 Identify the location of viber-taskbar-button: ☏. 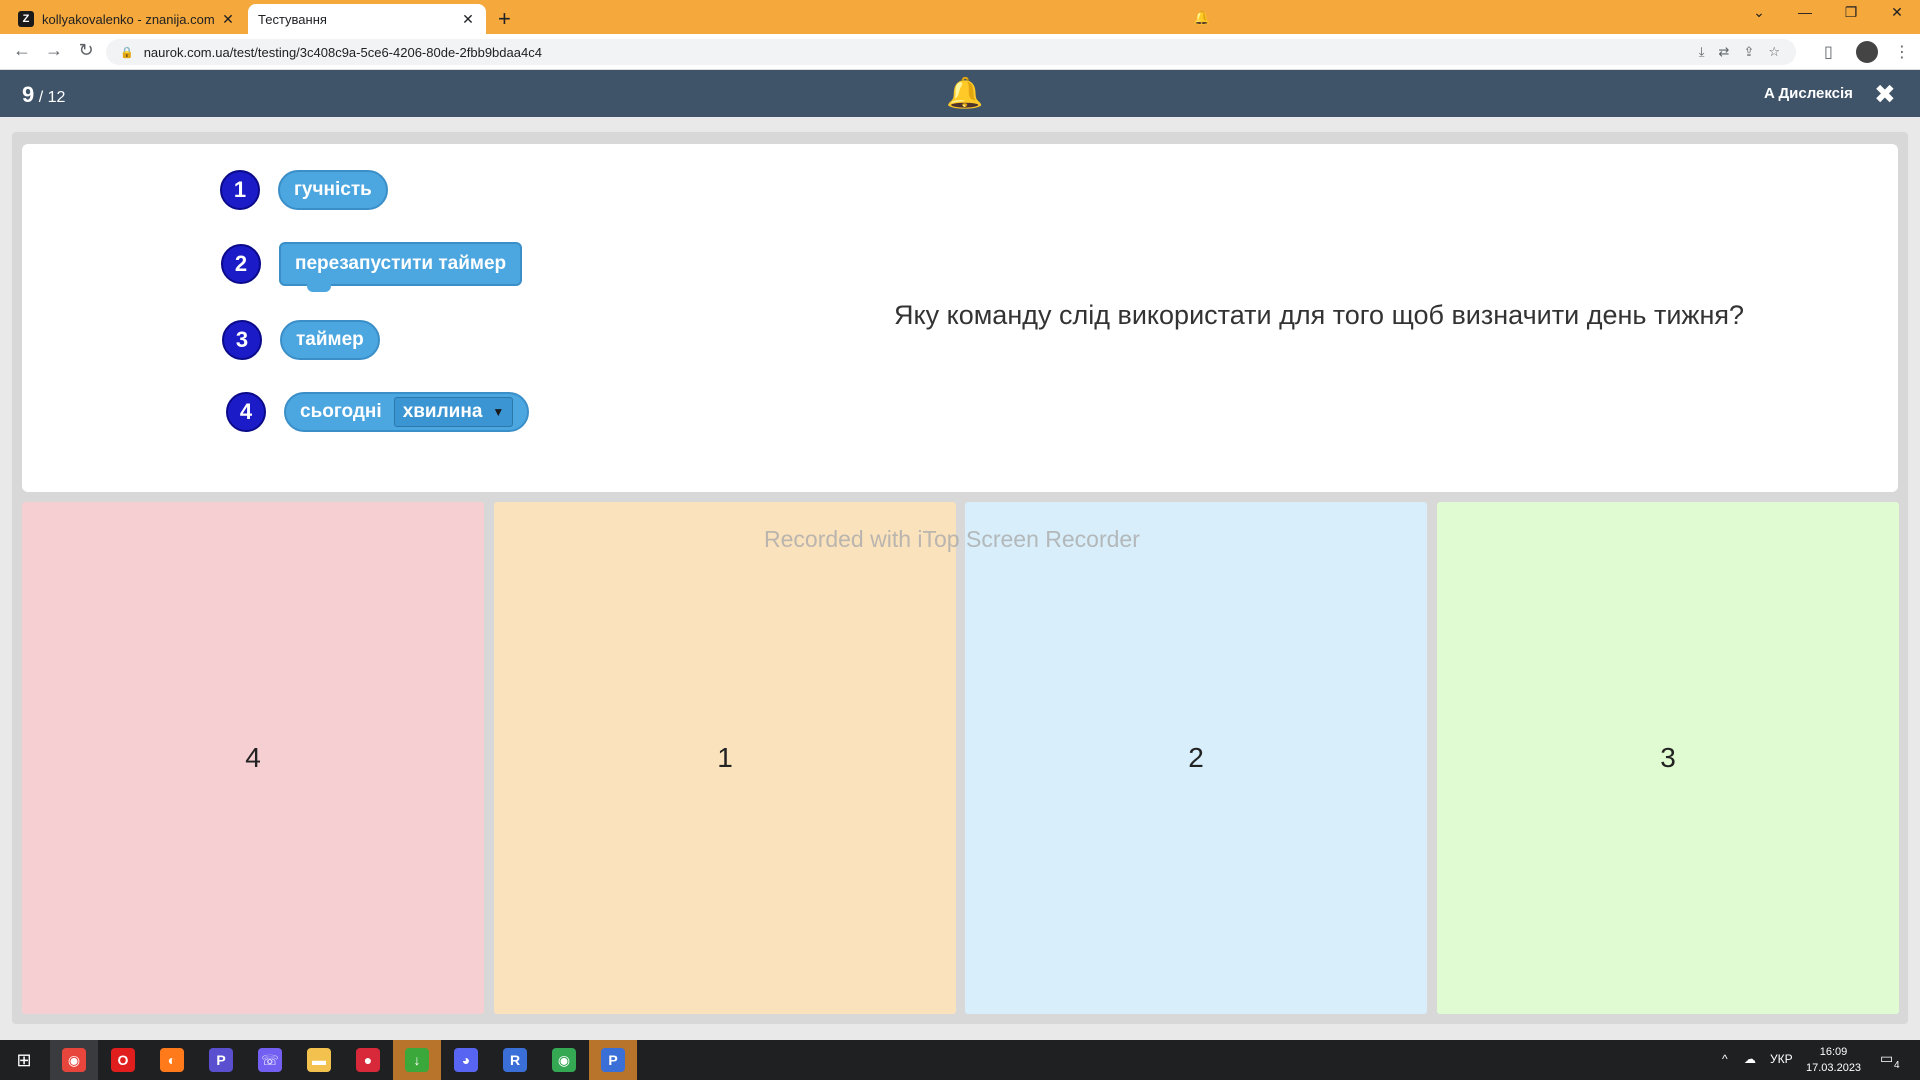
(270, 1060).